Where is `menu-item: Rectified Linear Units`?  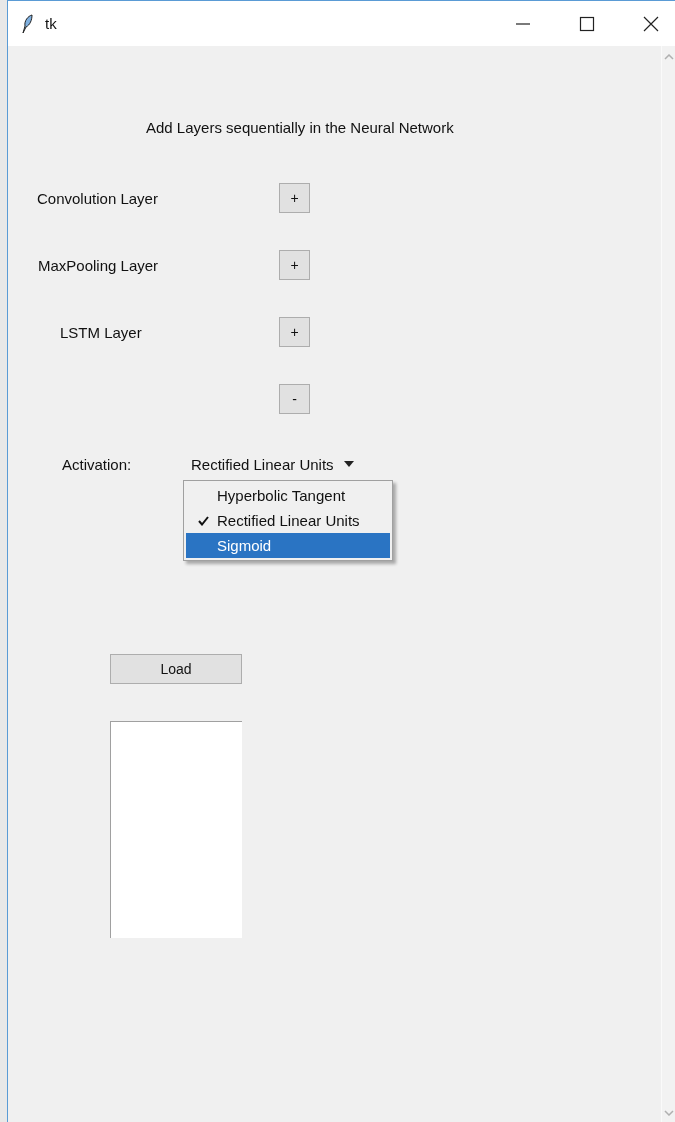 menu-item: Rectified Linear Units is located at coordinates (288, 520).